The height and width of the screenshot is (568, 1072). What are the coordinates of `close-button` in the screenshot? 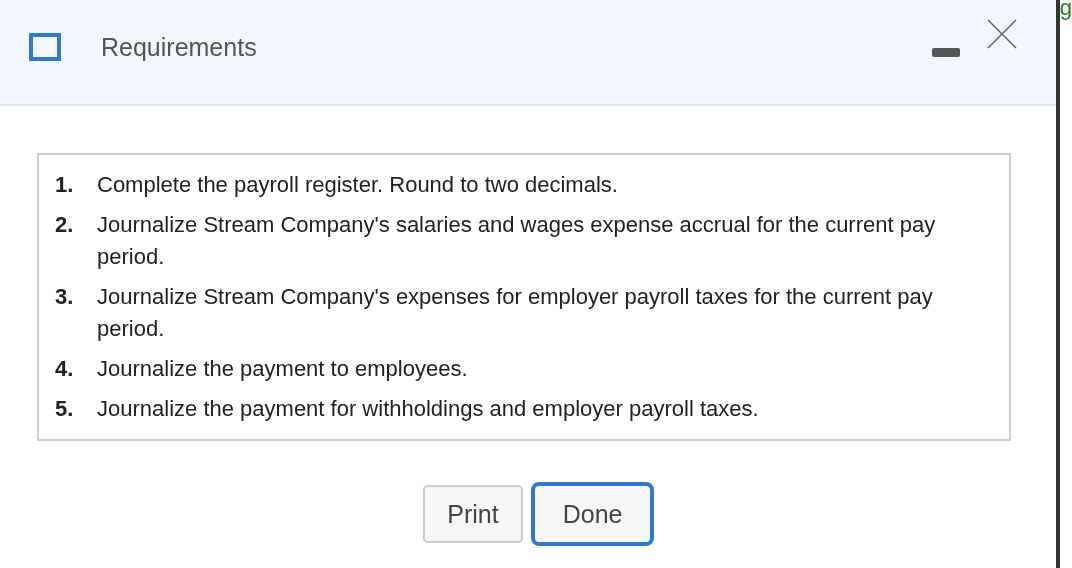 It's located at (1001, 34).